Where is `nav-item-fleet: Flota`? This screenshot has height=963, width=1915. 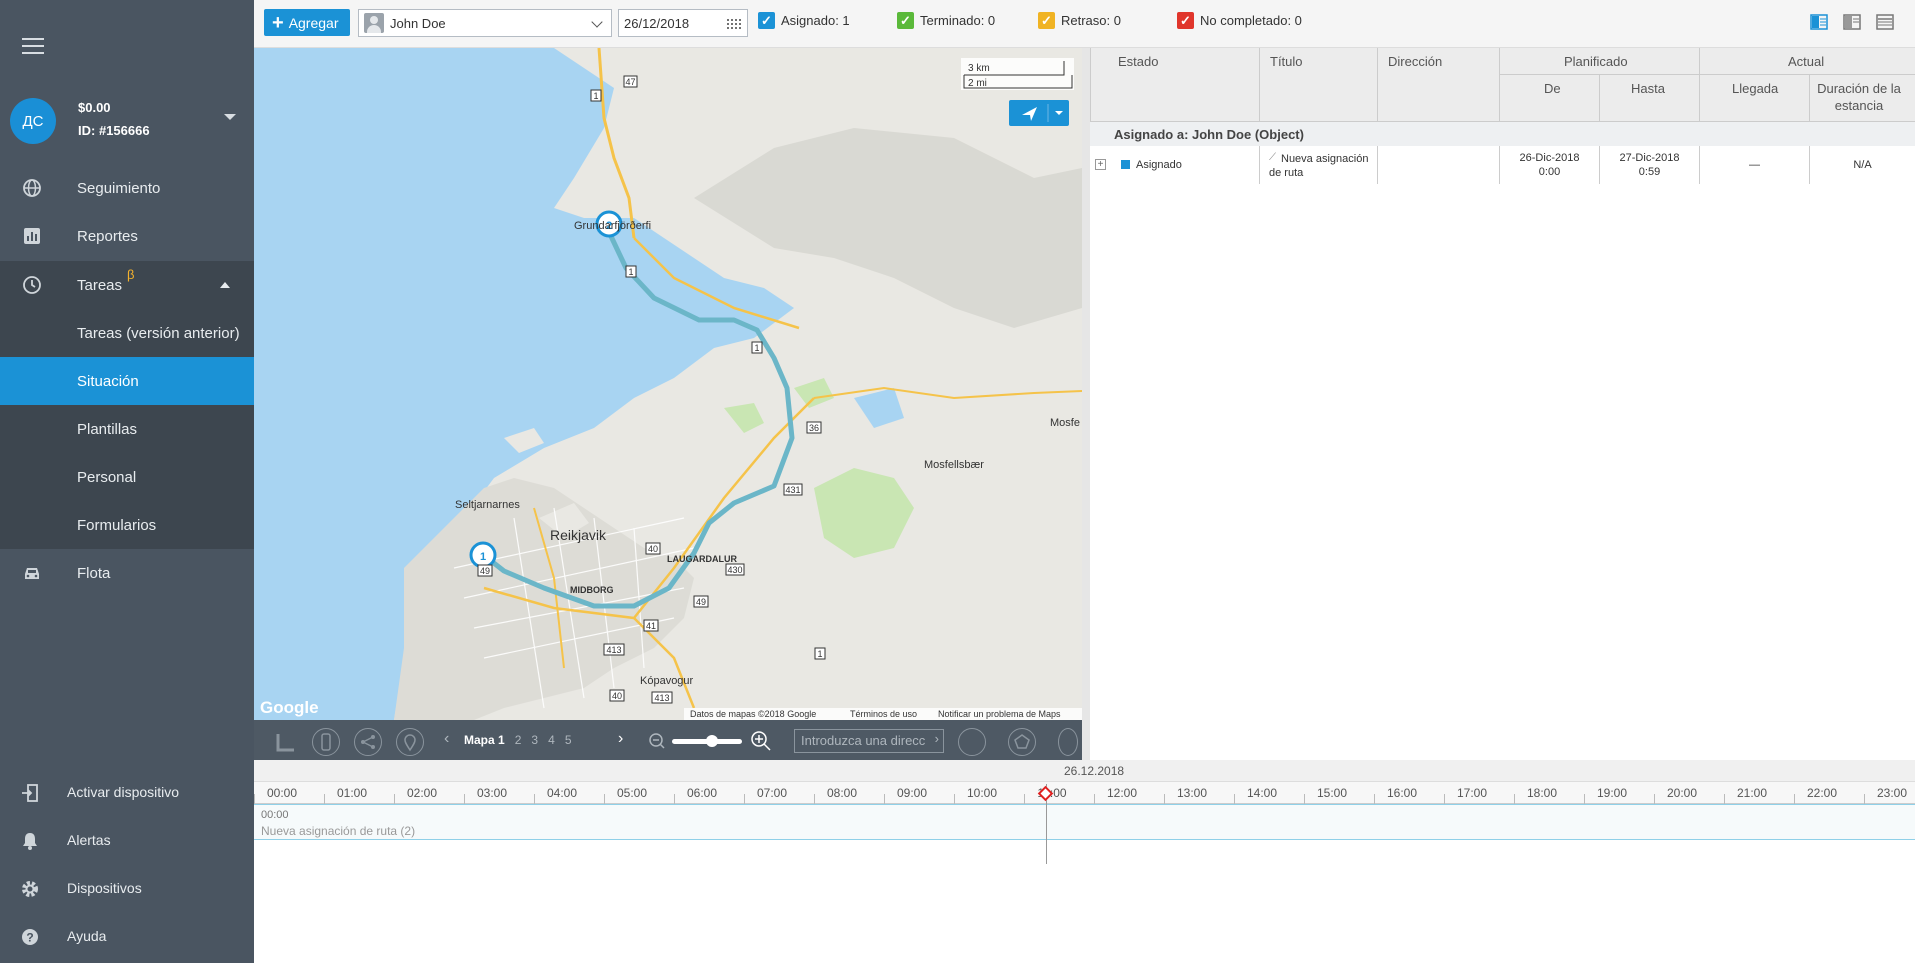 nav-item-fleet: Flota is located at coordinates (127, 573).